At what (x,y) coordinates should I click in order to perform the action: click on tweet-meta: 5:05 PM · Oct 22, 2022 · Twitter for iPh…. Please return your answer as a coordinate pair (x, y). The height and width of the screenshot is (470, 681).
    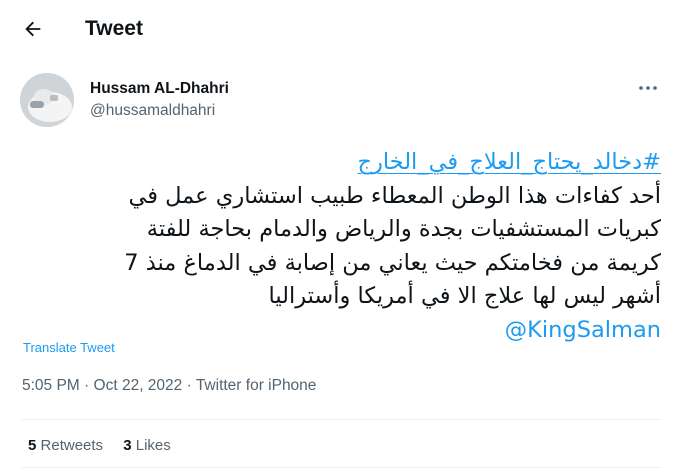
    Looking at the image, I should click on (169, 386).